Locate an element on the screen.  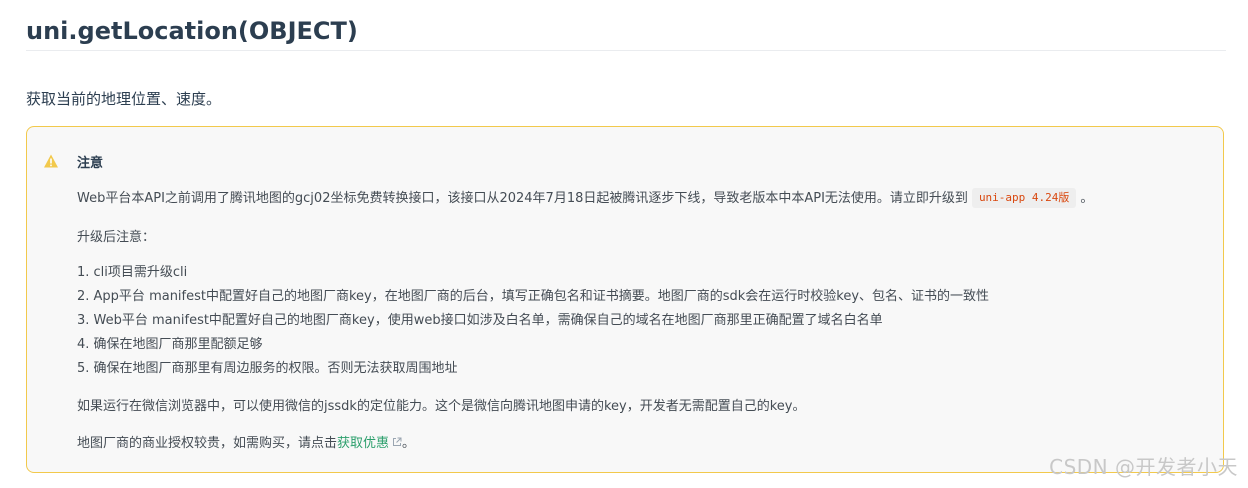
tip-title: 注意 is located at coordinates (90, 163).